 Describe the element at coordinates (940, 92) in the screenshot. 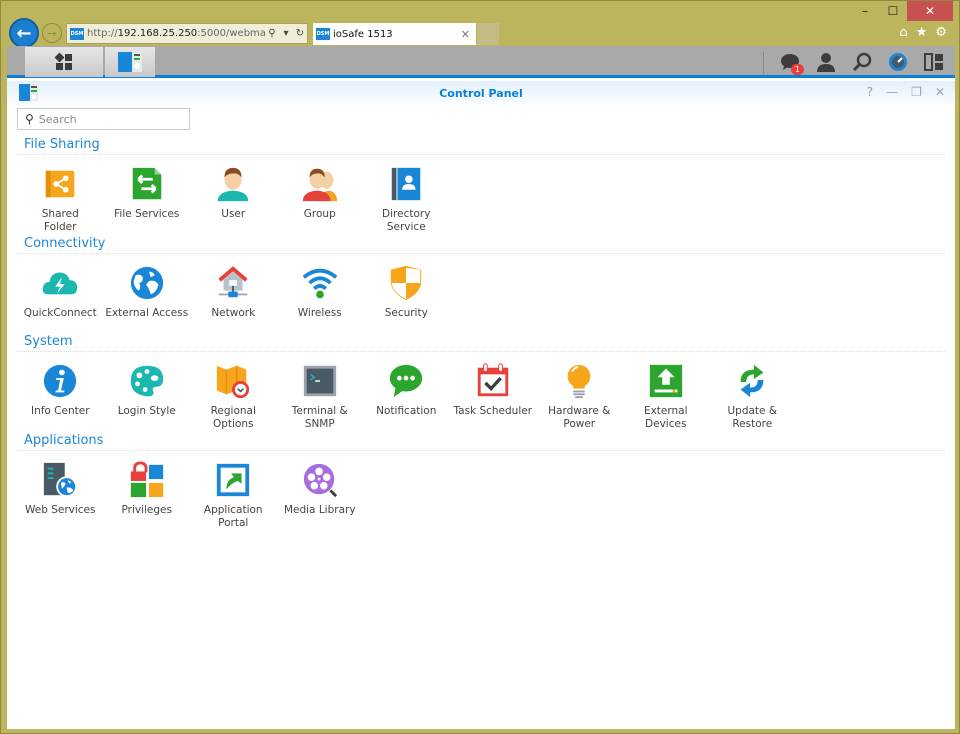

I see `close-icon: ✕` at that location.